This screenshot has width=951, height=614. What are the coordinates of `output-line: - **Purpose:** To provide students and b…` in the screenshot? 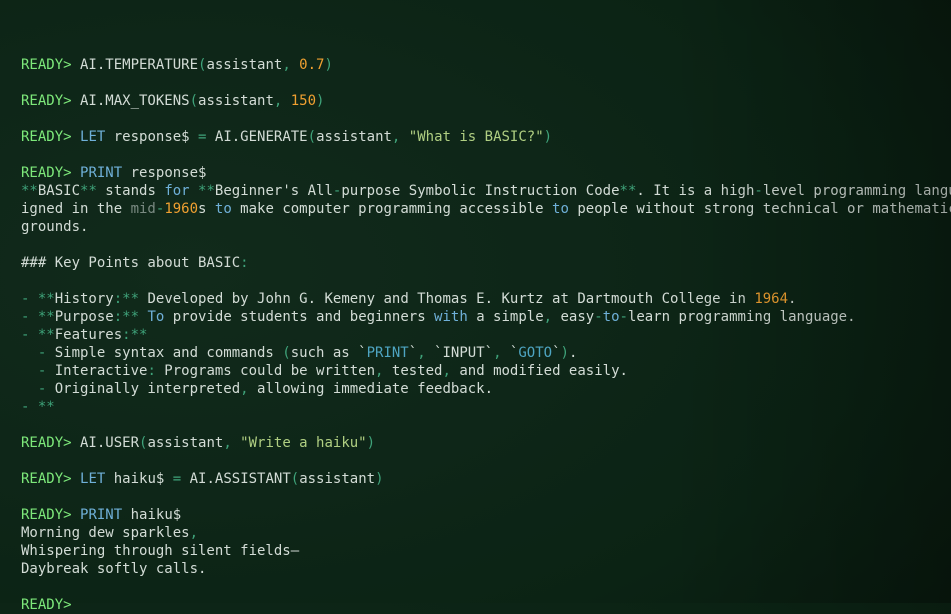 It's located at (486, 317).